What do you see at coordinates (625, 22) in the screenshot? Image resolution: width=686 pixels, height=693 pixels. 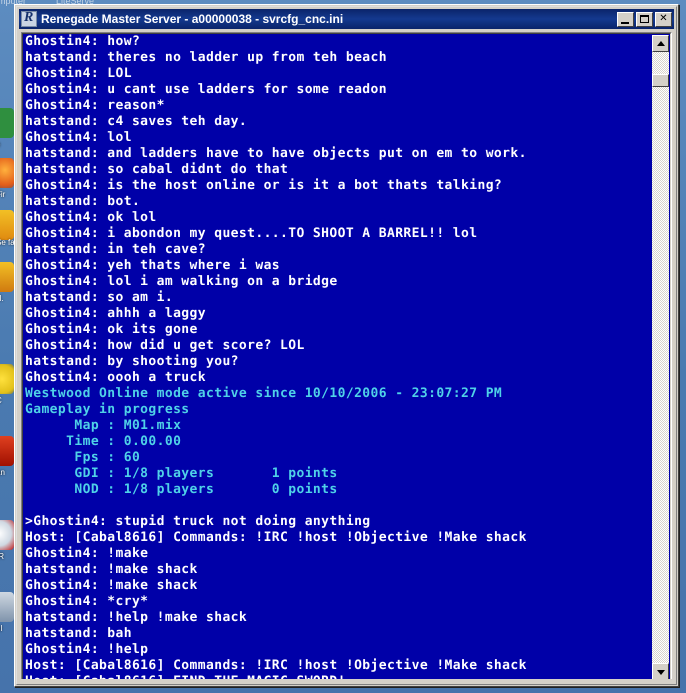 I see `minimize-icon` at bounding box center [625, 22].